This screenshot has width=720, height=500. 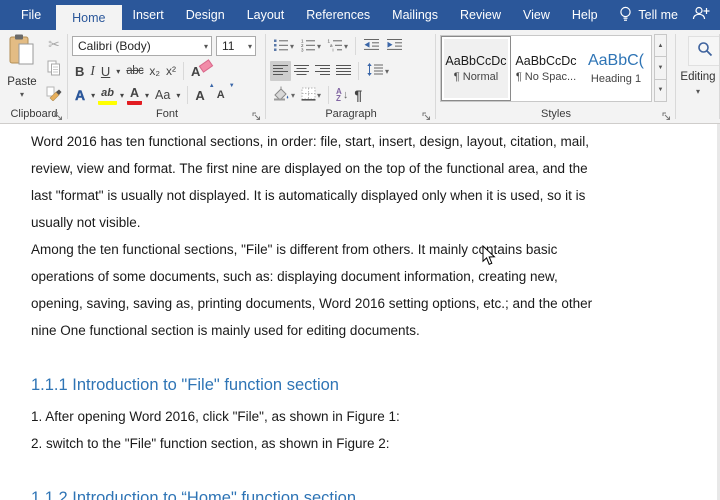 What do you see at coordinates (339, 95) in the screenshot?
I see `sort-az-icon: AZ` at bounding box center [339, 95].